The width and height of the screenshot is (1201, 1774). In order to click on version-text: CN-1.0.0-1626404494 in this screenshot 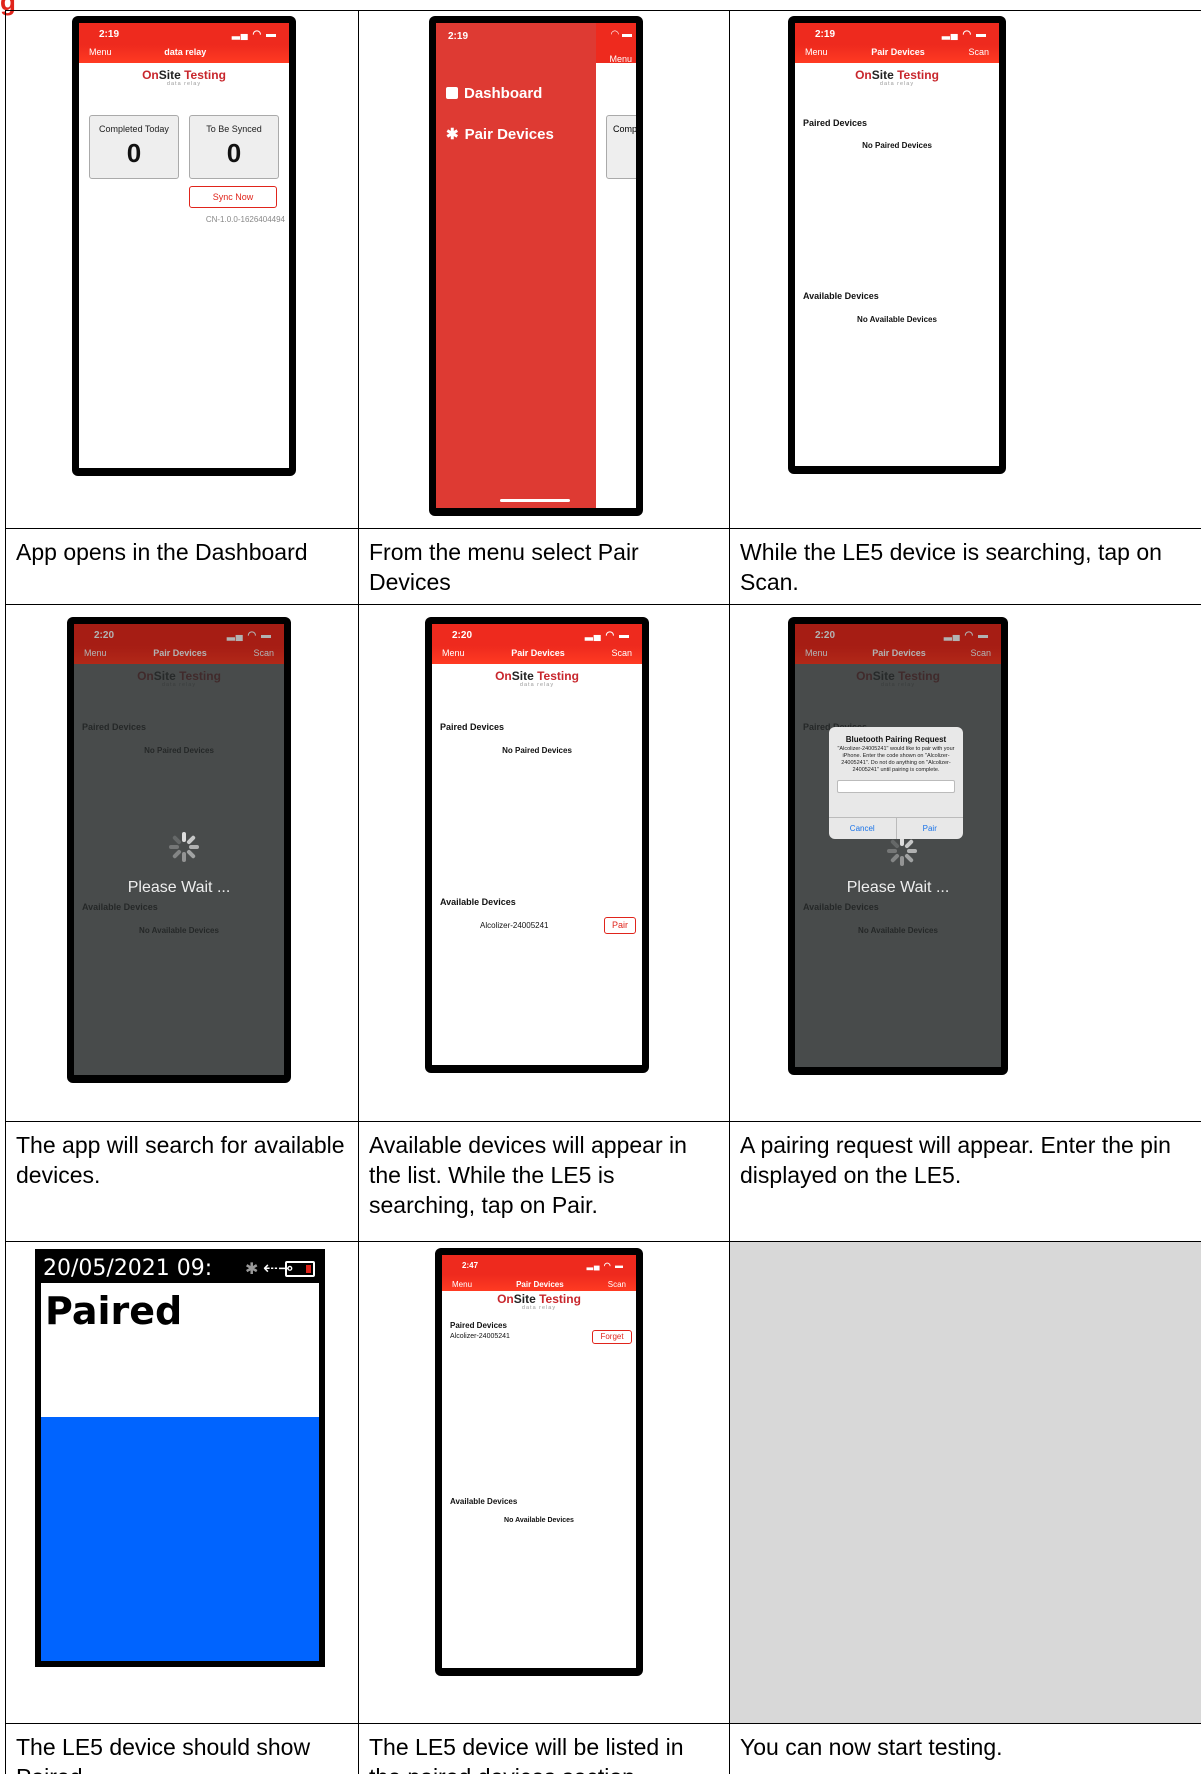, I will do `click(245, 219)`.